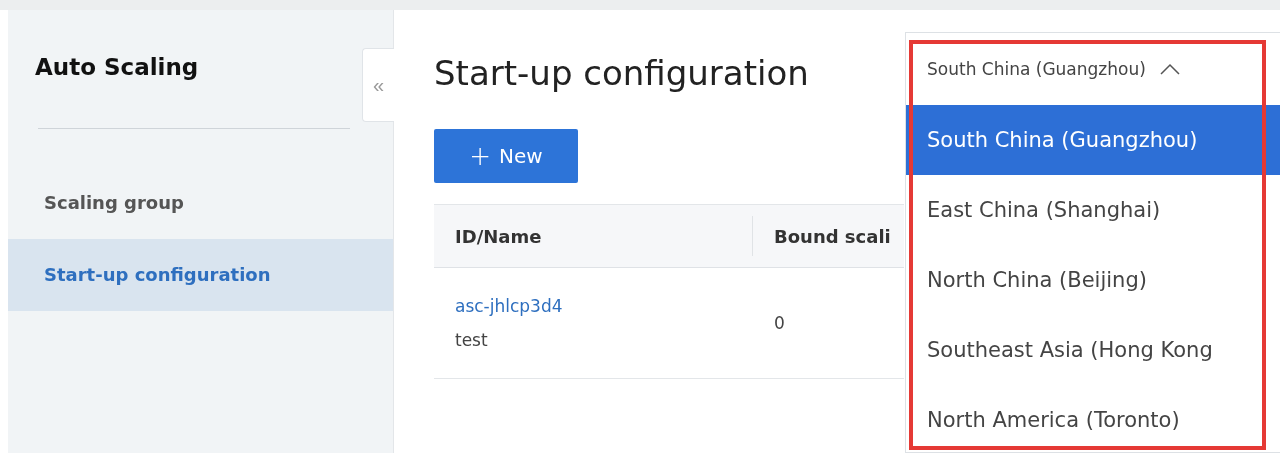 Image resolution: width=1280 pixels, height=453 pixels. I want to click on region-option: North America (Toronto), so click(1093, 419).